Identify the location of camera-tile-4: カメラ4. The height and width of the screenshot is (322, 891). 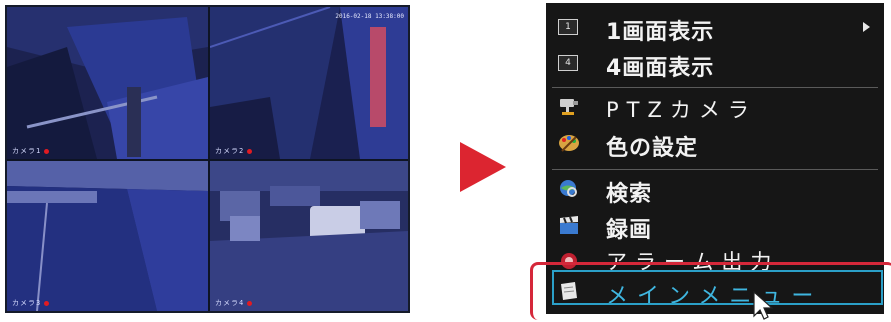
(309, 236).